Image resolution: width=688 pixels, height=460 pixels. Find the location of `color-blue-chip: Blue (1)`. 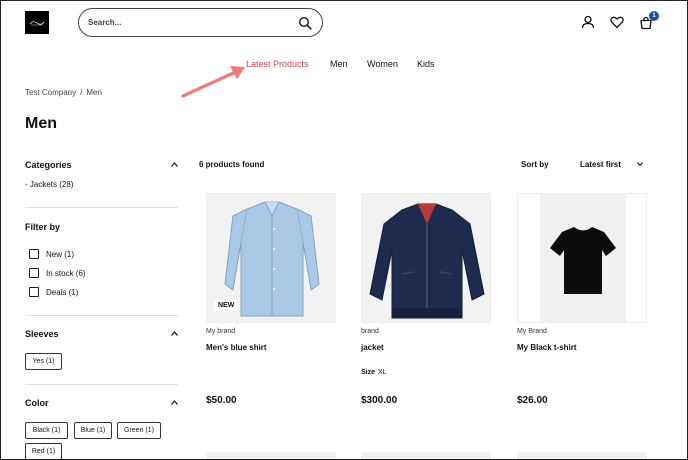

color-blue-chip: Blue (1) is located at coordinates (93, 430).